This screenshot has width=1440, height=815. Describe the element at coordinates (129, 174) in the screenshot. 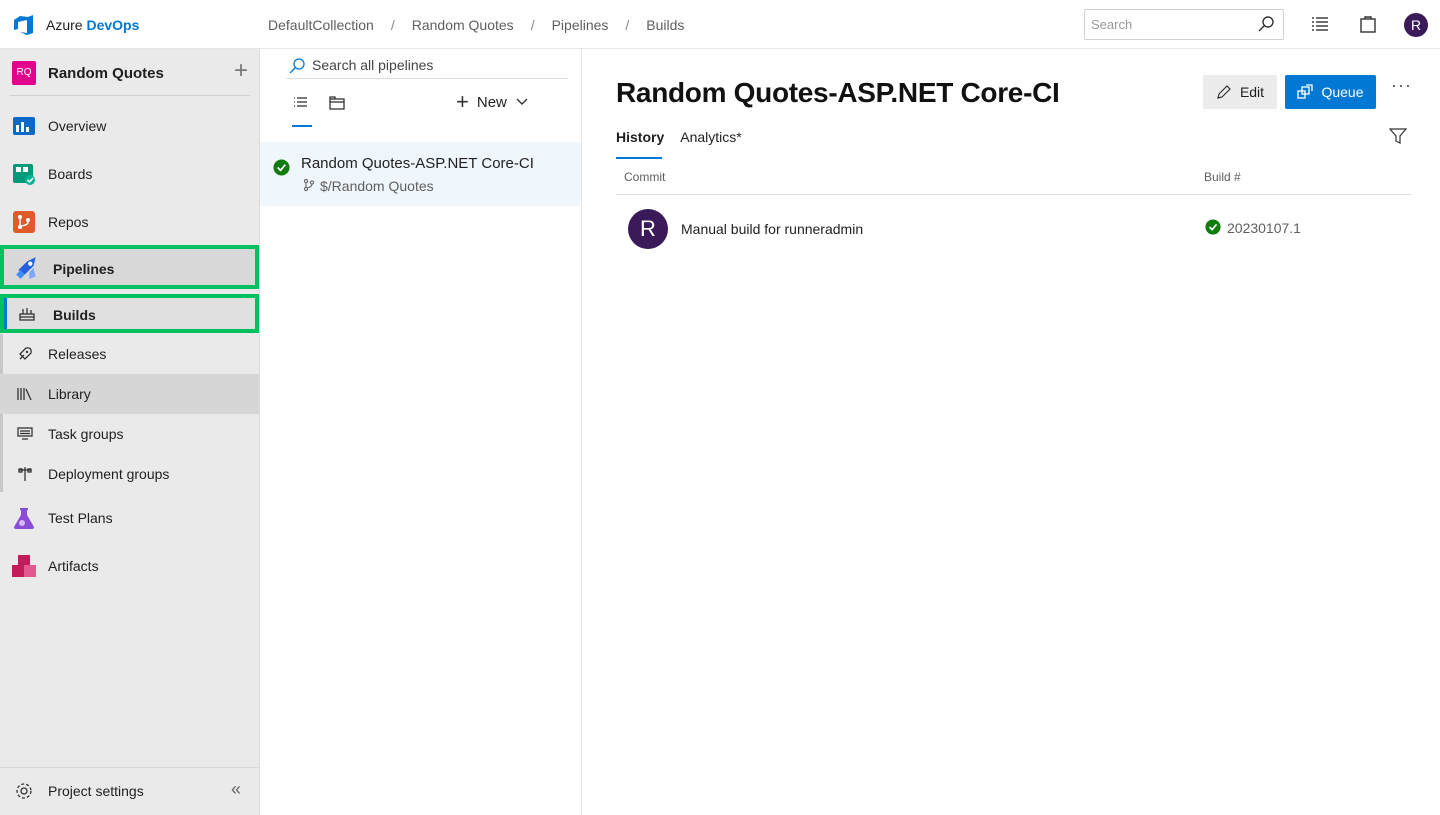

I see `sidebar-item-boards: Boards` at that location.